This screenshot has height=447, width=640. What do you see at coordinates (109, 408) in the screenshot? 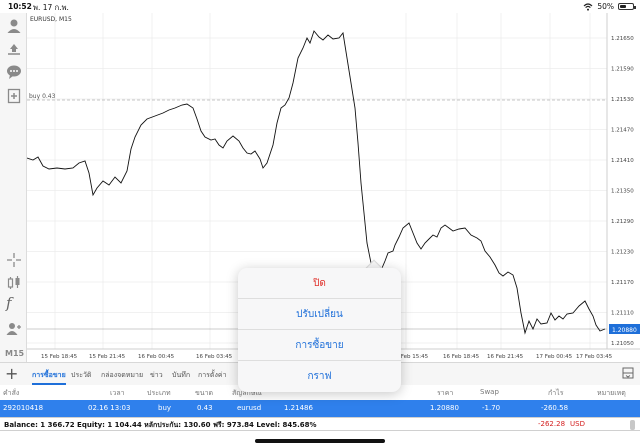
I see `cell-time: 02.16 13:03` at bounding box center [109, 408].